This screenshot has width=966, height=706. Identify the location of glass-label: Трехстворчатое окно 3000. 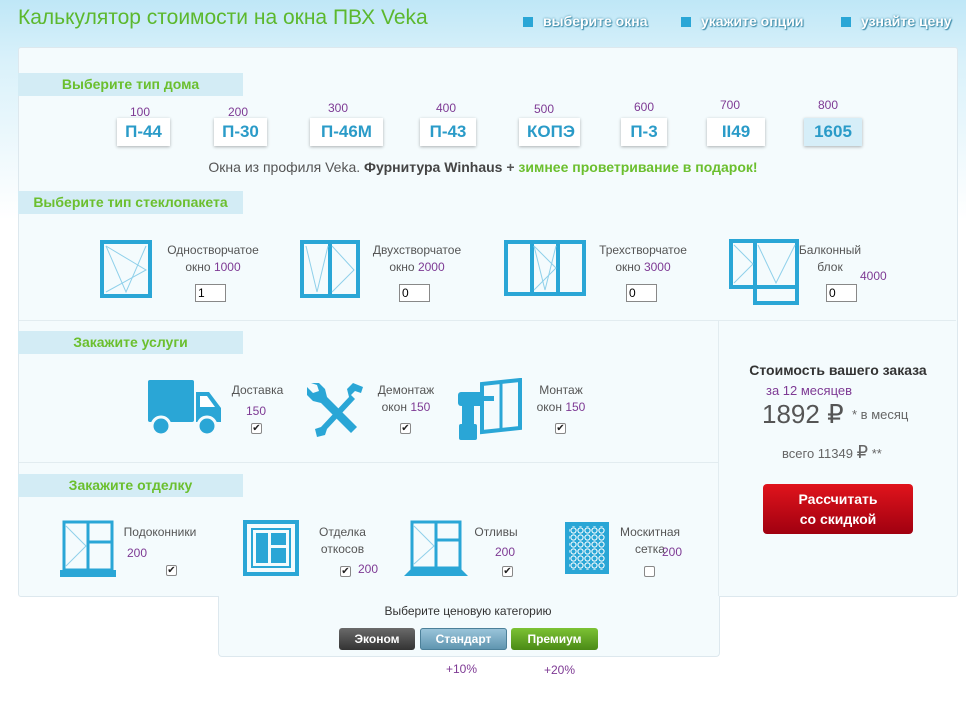
(643, 259).